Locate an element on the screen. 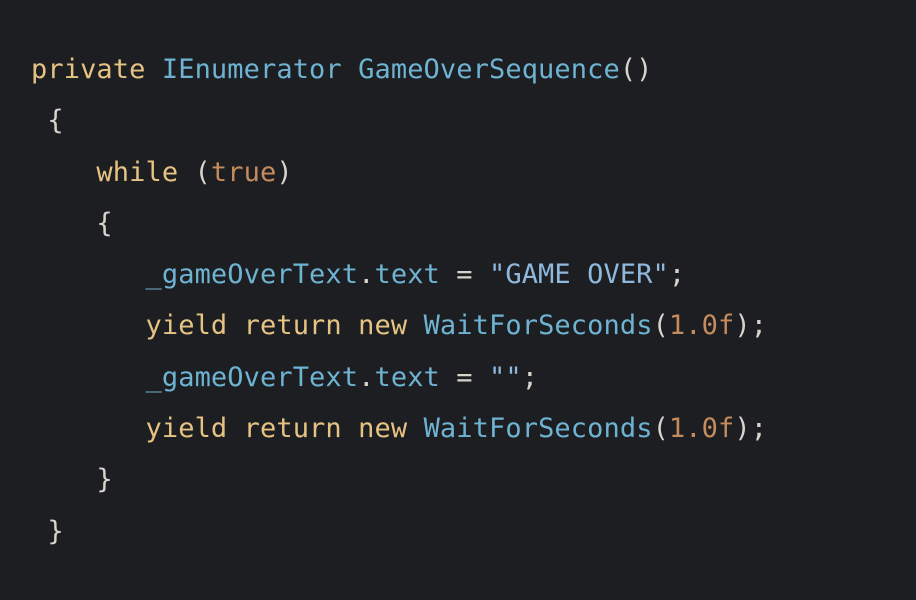 This screenshot has width=916, height=600. code-token: GameOverSequence is located at coordinates (489, 69).